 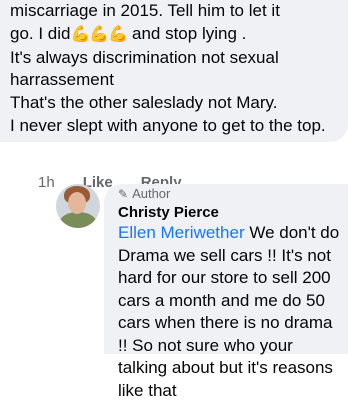 What do you see at coordinates (99, 34) in the screenshot?
I see `flexed-biceps-icon: 💪💪💪` at bounding box center [99, 34].